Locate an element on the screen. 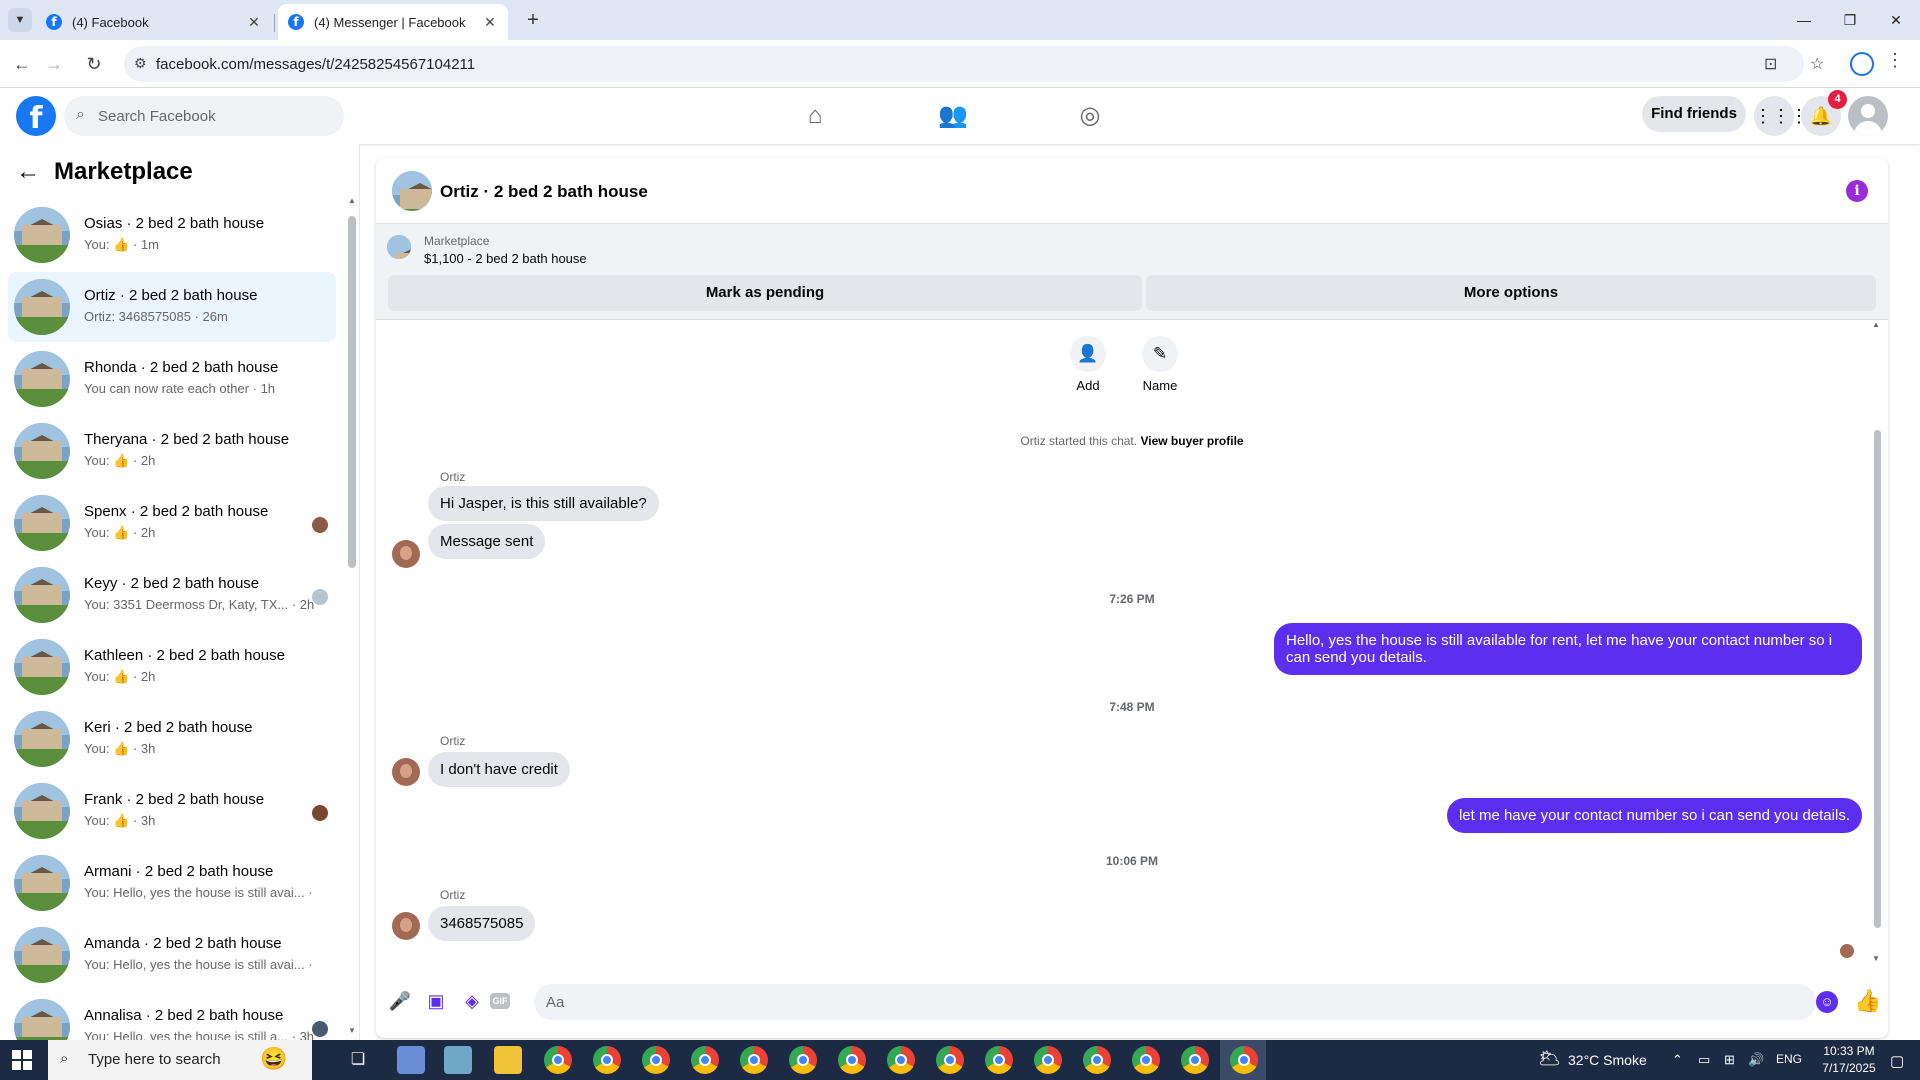  language-indicator: ENG is located at coordinates (1789, 1059).